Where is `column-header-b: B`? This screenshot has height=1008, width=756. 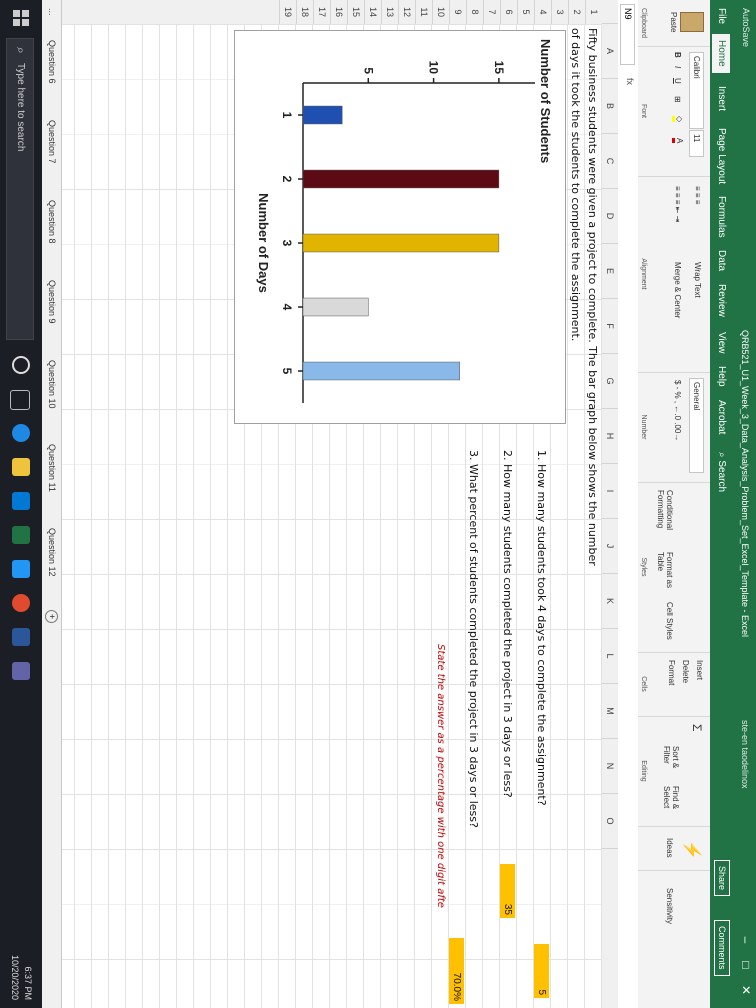
column-header-b: B is located at coordinates (610, 106).